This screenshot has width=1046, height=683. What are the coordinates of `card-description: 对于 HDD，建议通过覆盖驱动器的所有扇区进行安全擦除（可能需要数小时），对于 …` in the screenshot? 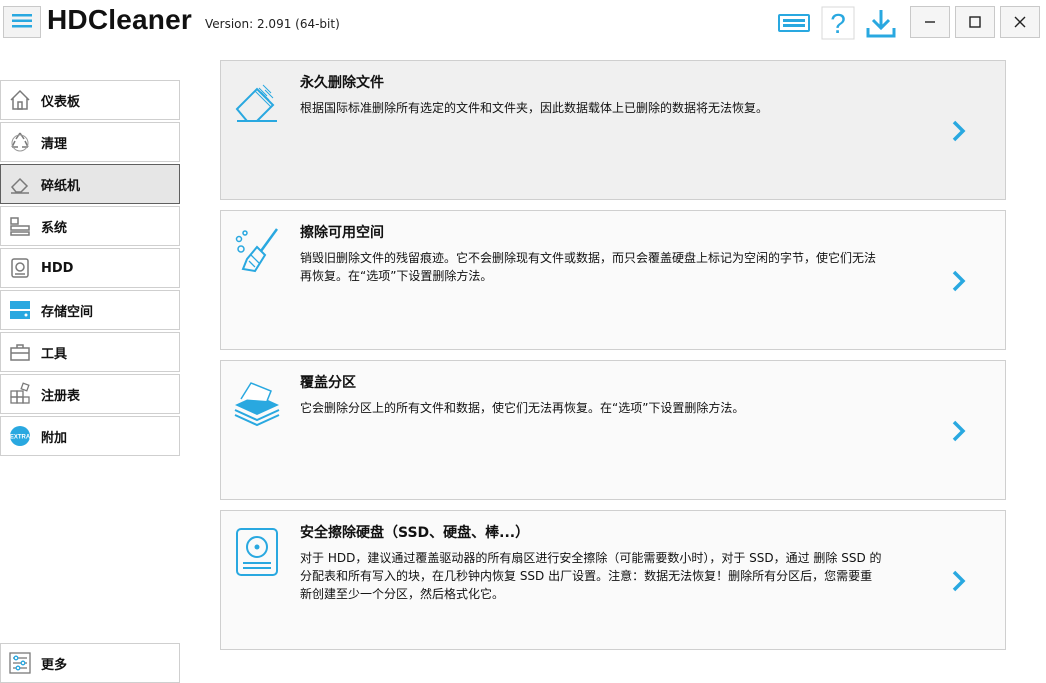 It's located at (591, 576).